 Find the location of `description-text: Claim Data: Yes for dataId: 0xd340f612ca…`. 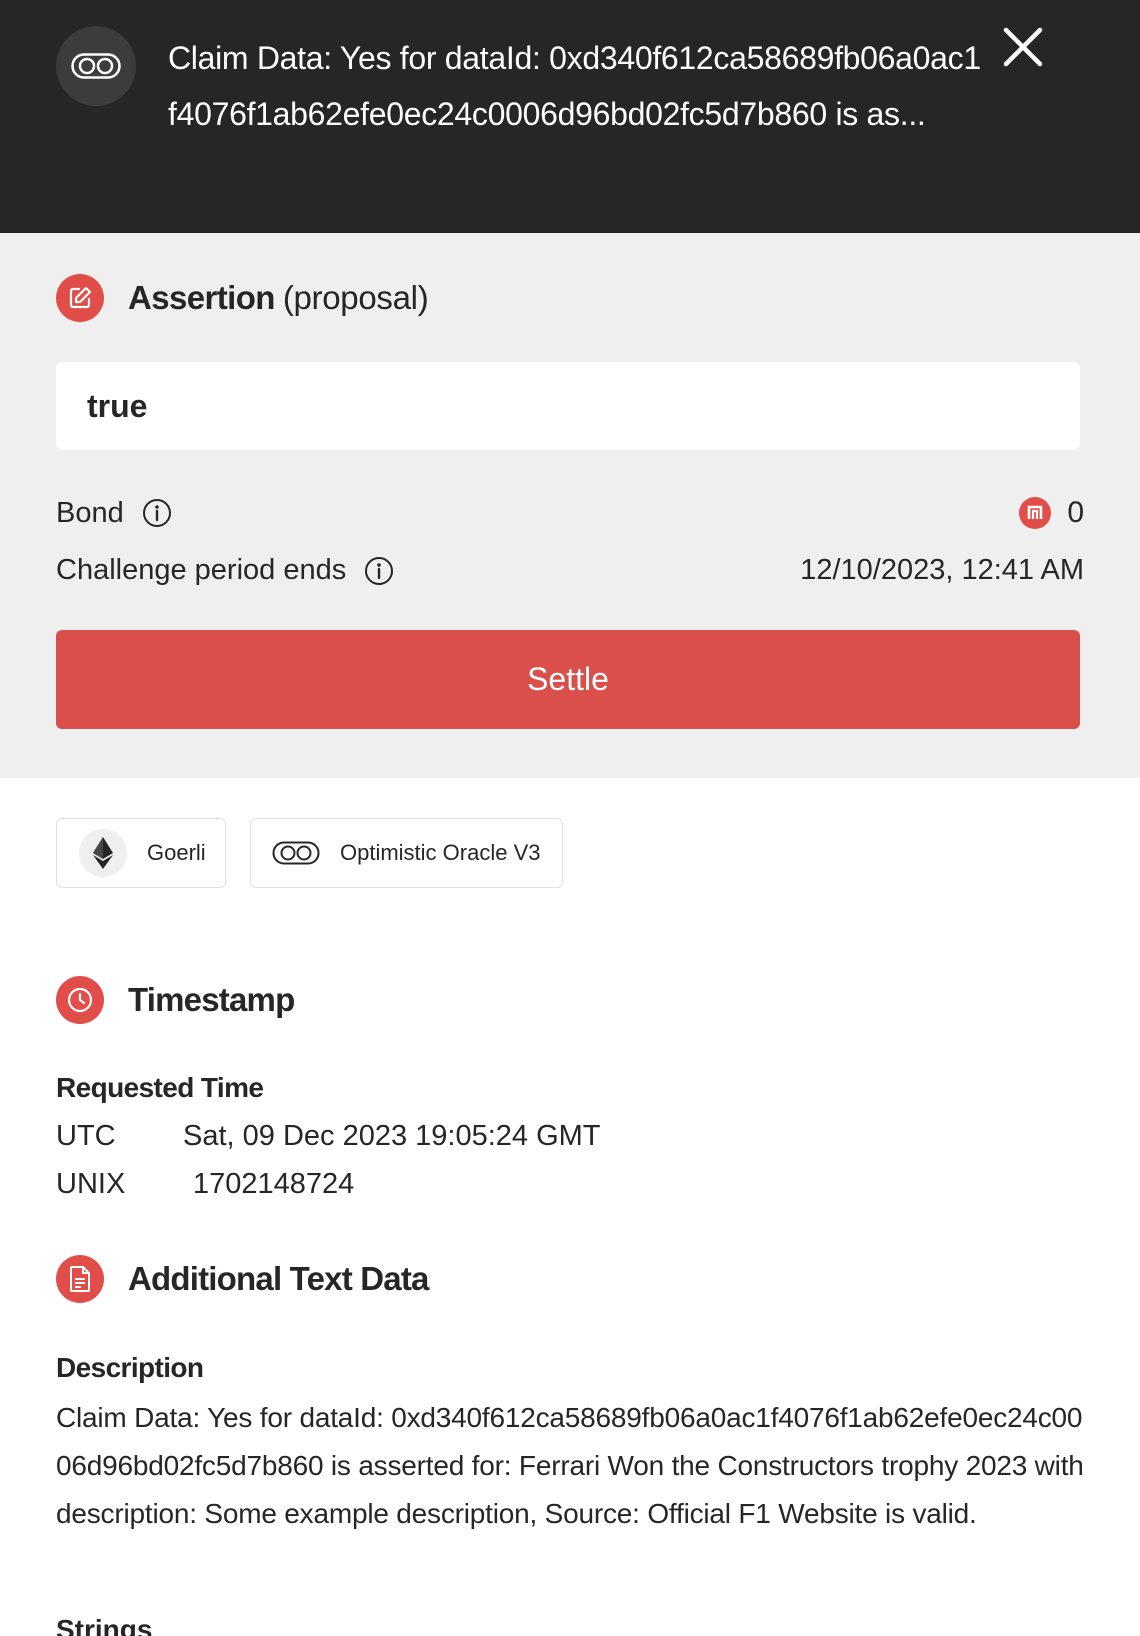

description-text: Claim Data: Yes for dataId: 0xd340f612ca… is located at coordinates (570, 1465).